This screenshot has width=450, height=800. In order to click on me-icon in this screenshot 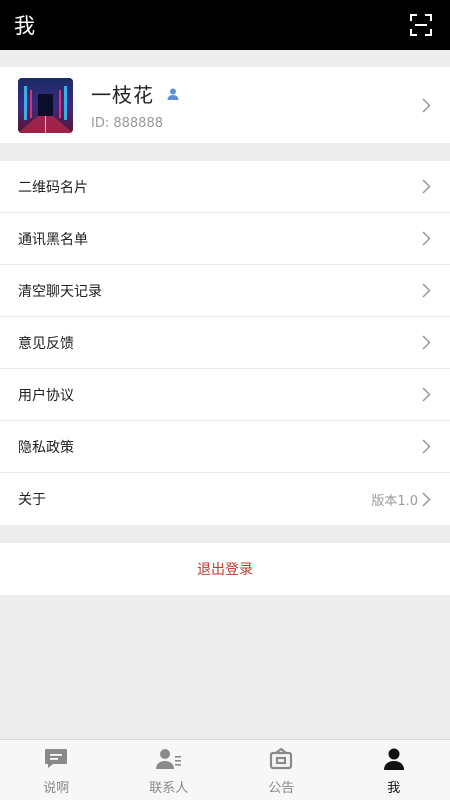, I will do `click(394, 759)`.